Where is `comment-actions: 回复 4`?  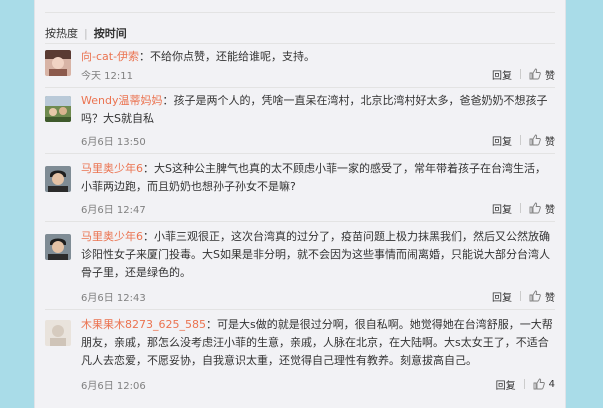 comment-actions: 回复 4 is located at coordinates (525, 384).